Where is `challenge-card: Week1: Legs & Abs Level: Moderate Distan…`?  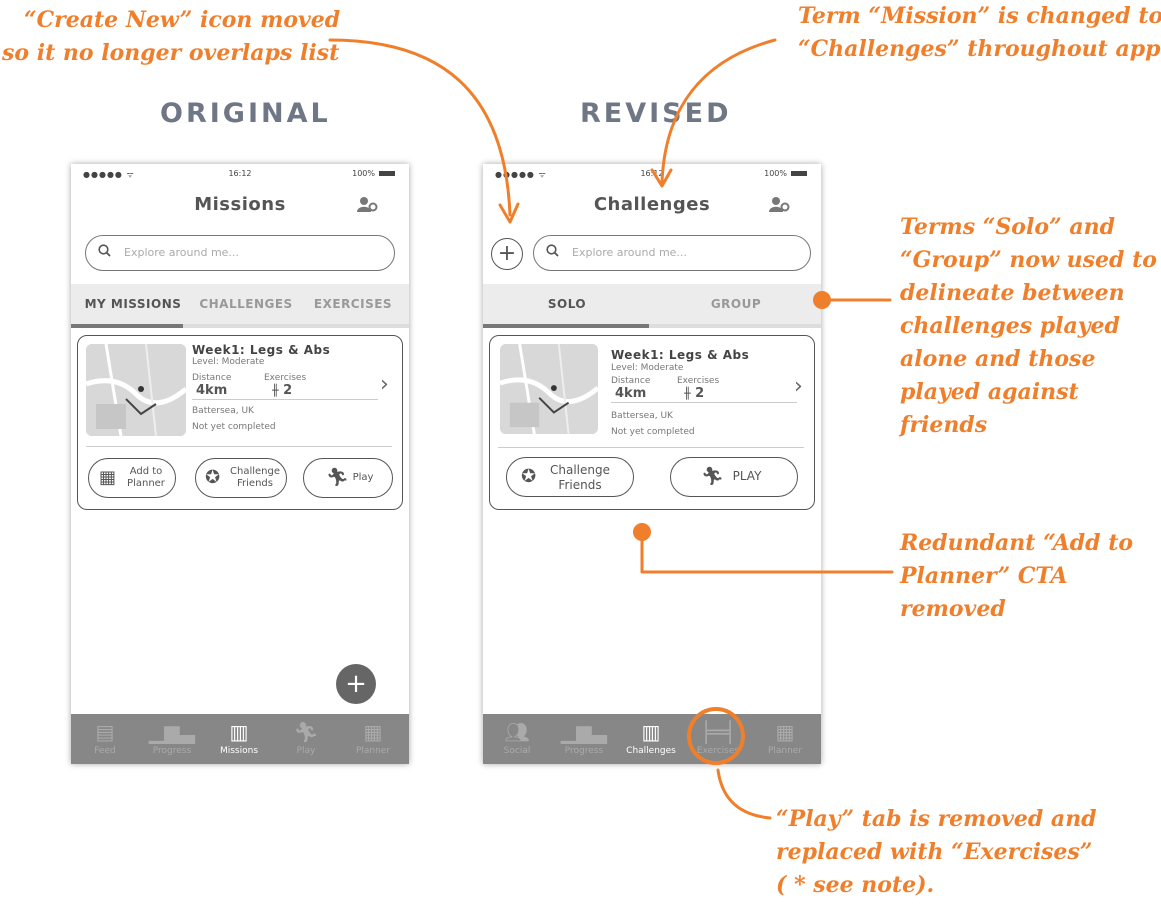
challenge-card: Week1: Legs & Abs Level: Moderate Distan… is located at coordinates (652, 422).